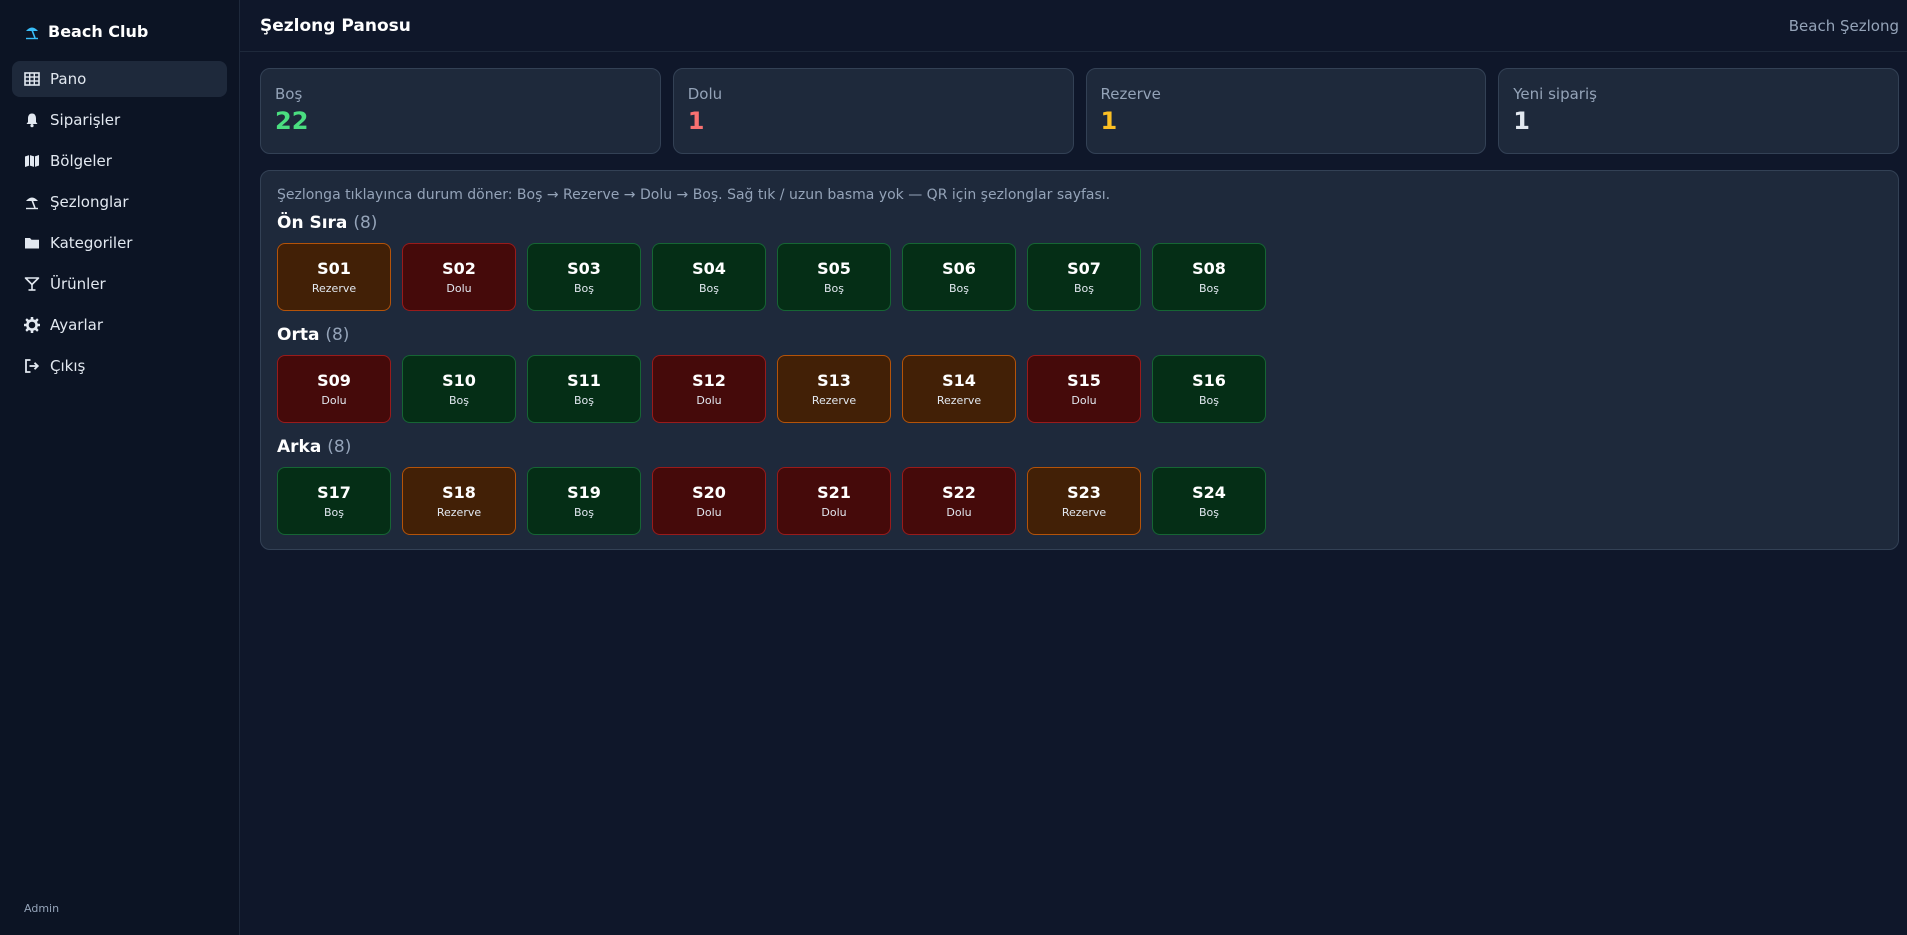 This screenshot has width=1907, height=935. Describe the element at coordinates (119, 284) in the screenshot. I see `sidebar-item-urunler: Ürünler` at that location.